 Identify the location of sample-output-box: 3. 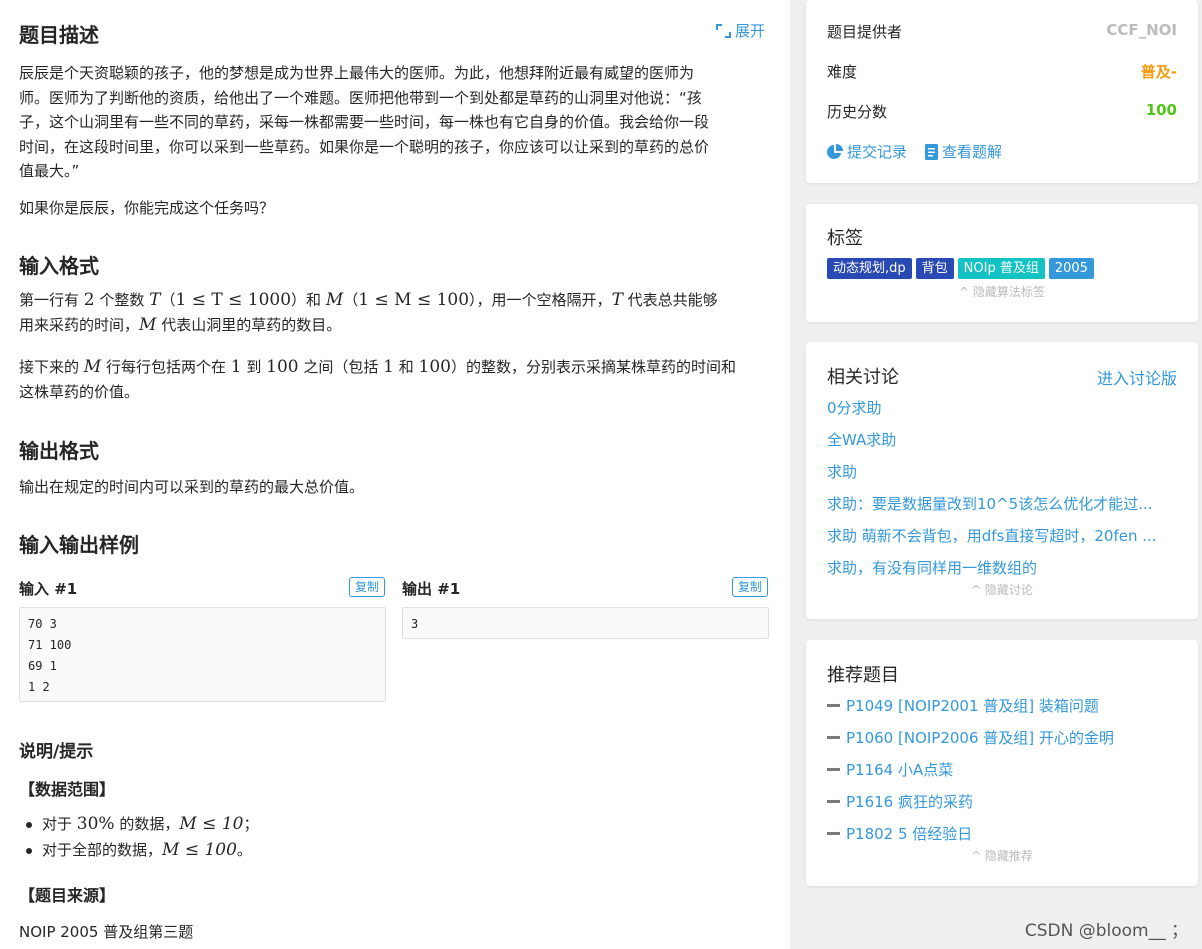
(585, 623).